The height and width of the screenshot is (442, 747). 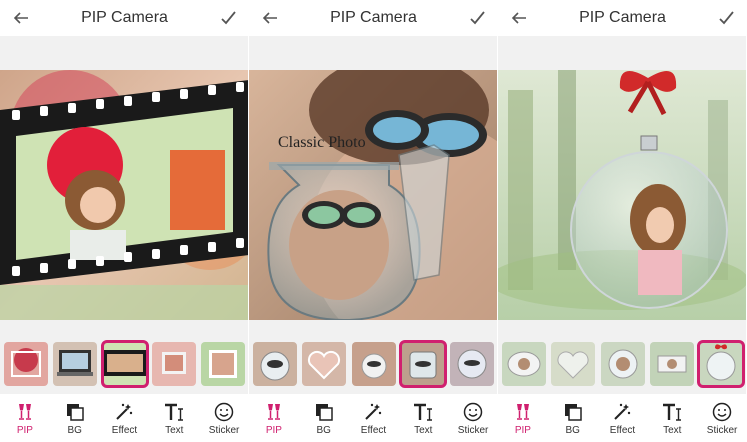 What do you see at coordinates (322, 143) in the screenshot?
I see `overlay-text: Classic Photo` at bounding box center [322, 143].